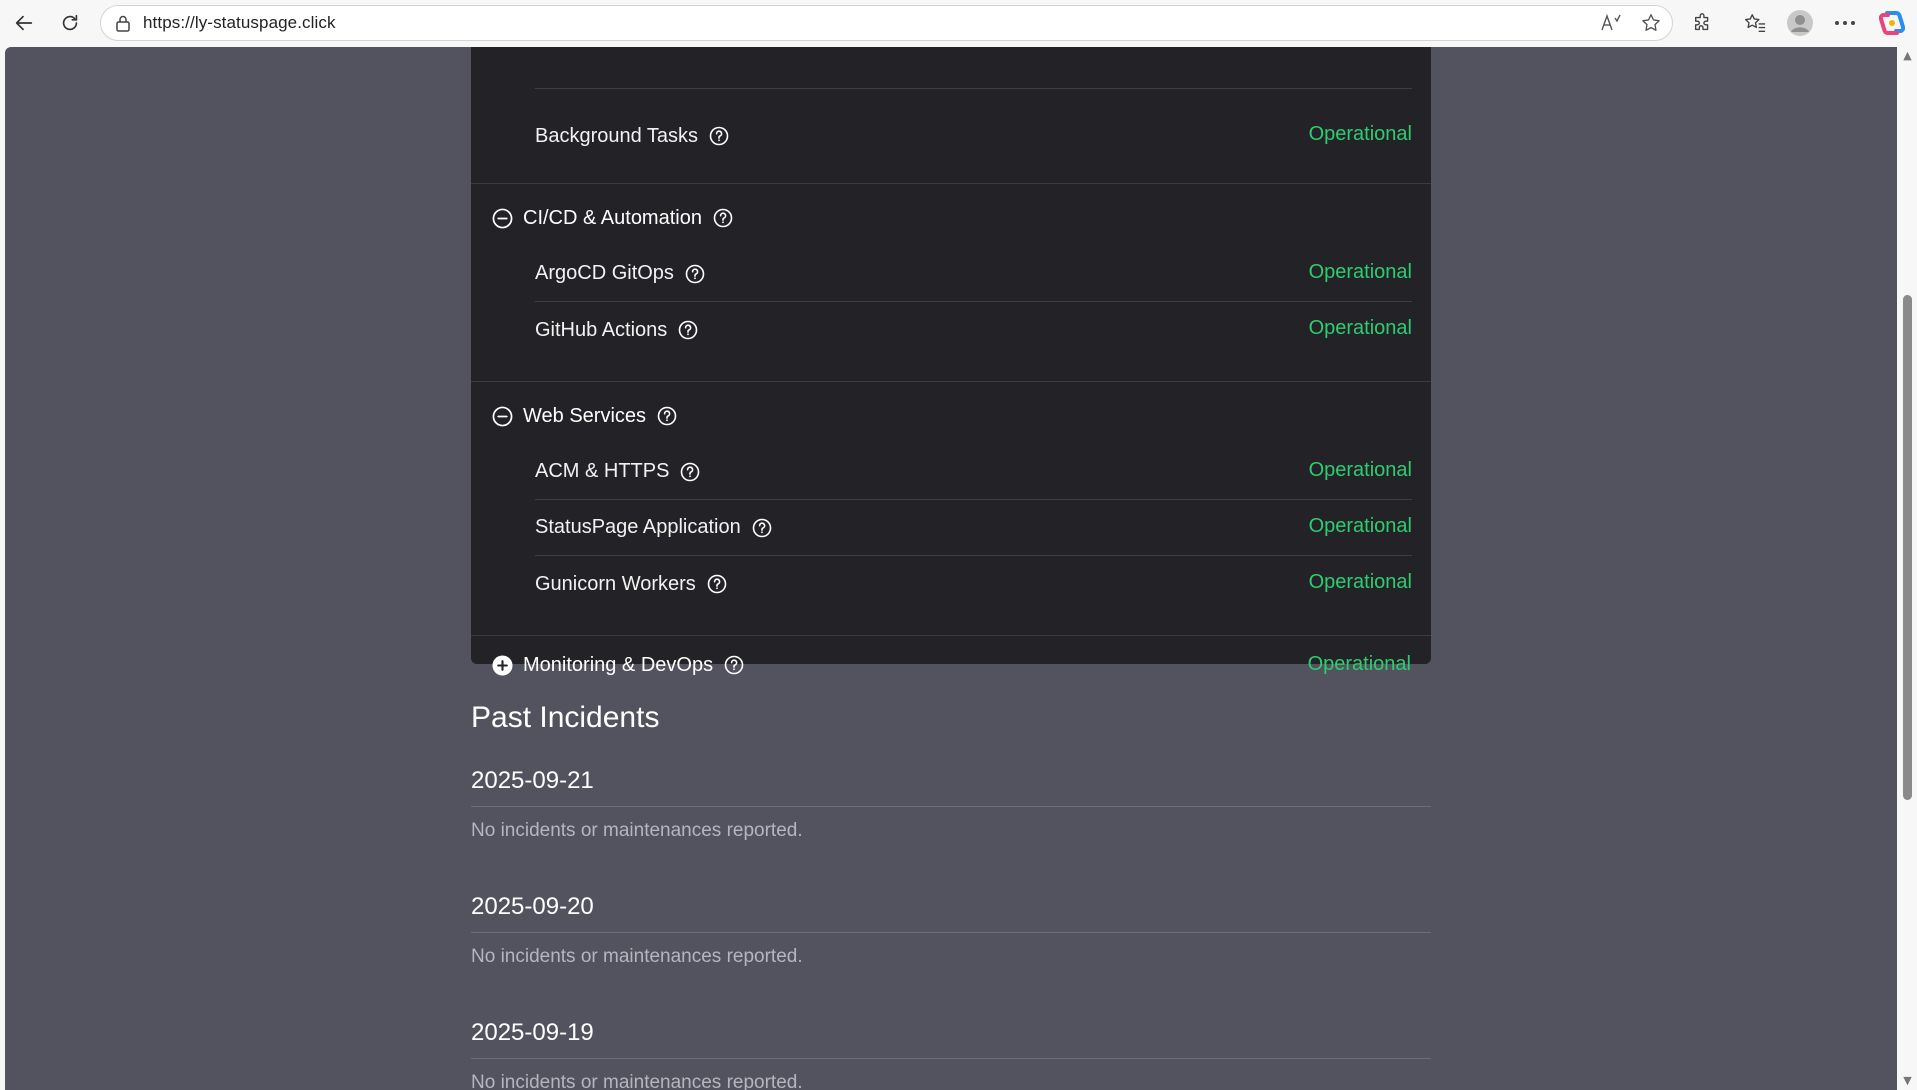 The width and height of the screenshot is (1917, 1090). I want to click on favorite-star-icon, so click(1651, 23).